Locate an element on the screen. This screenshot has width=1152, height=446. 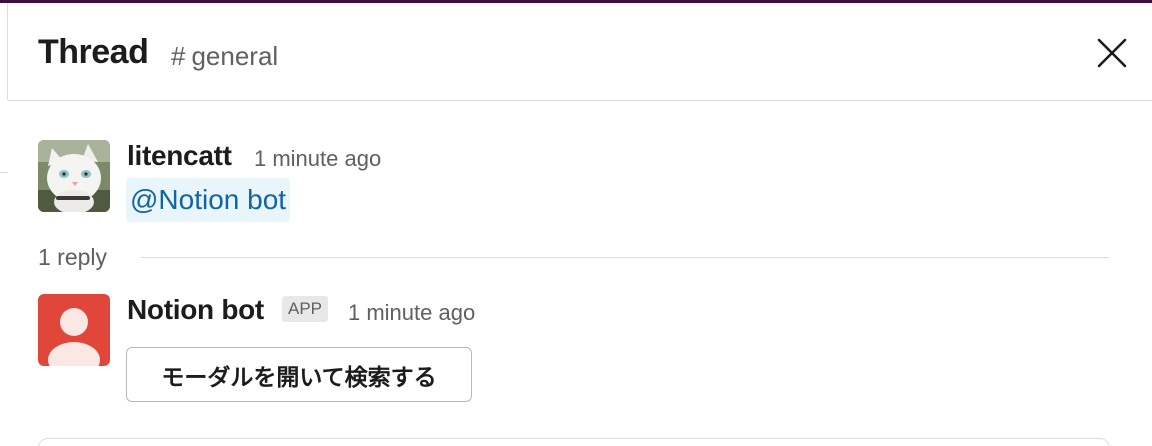
hash-icon: # is located at coordinates (178, 56).